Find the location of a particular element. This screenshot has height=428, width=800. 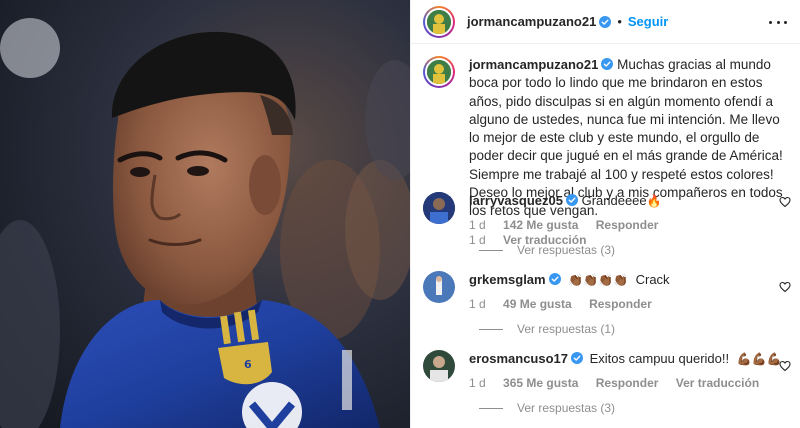

view-replies-button: Ver respuestas (1) is located at coordinates (547, 329).